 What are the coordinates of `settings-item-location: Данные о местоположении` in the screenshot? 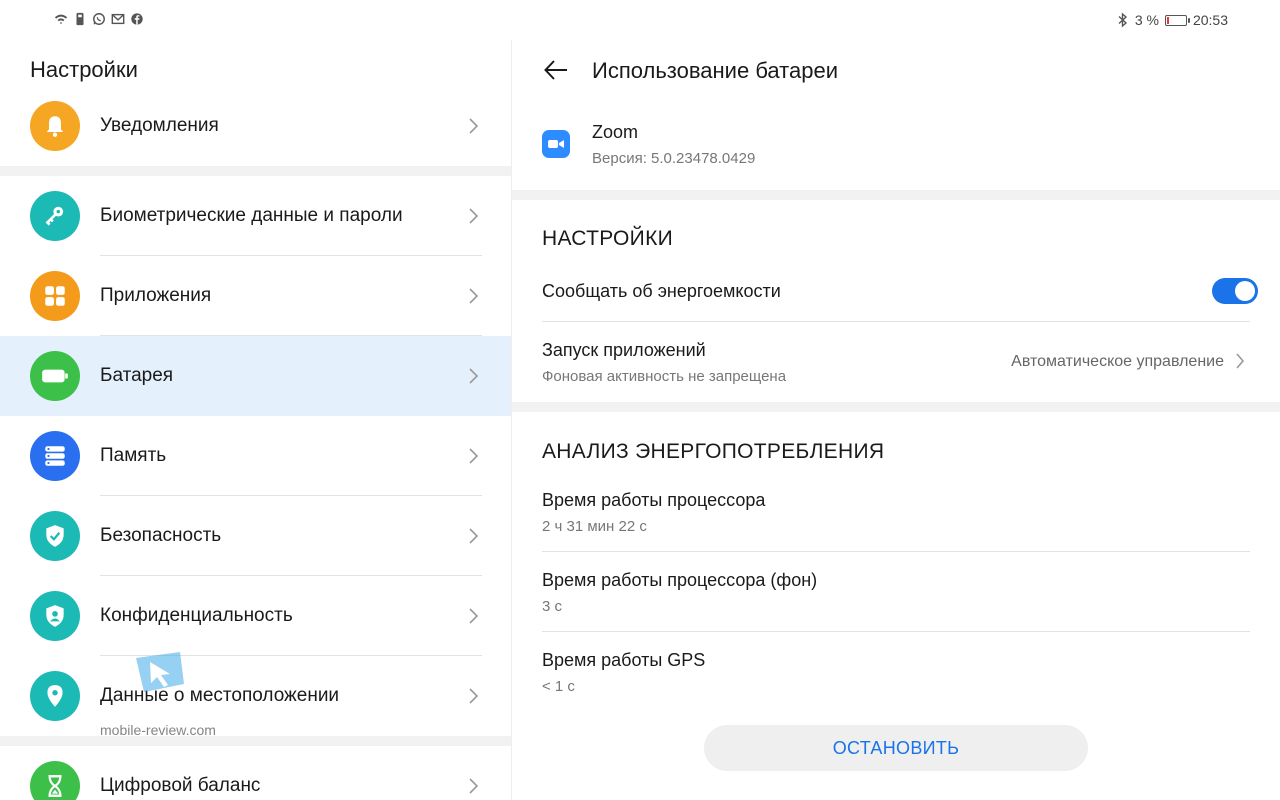 It's located at (255, 696).